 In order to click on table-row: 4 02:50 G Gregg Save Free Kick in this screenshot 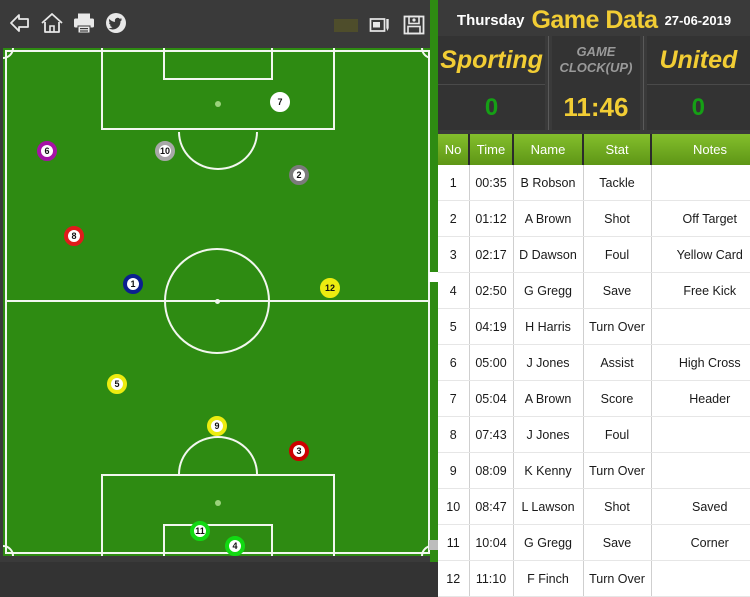, I will do `click(594, 290)`.